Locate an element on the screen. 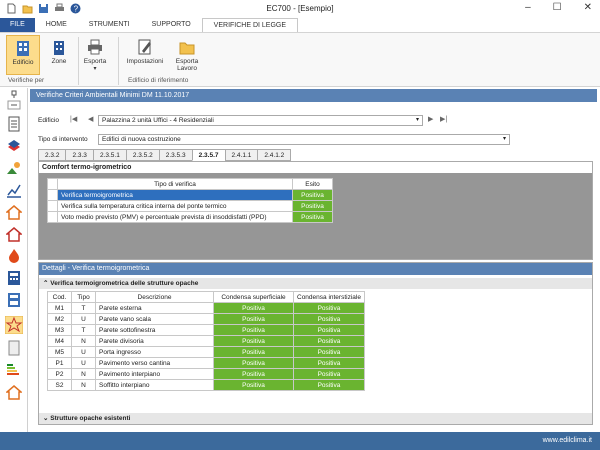 The width and height of the screenshot is (600, 450). subtab-2-3-5-7: 2.3.5.7 is located at coordinates (208, 155).